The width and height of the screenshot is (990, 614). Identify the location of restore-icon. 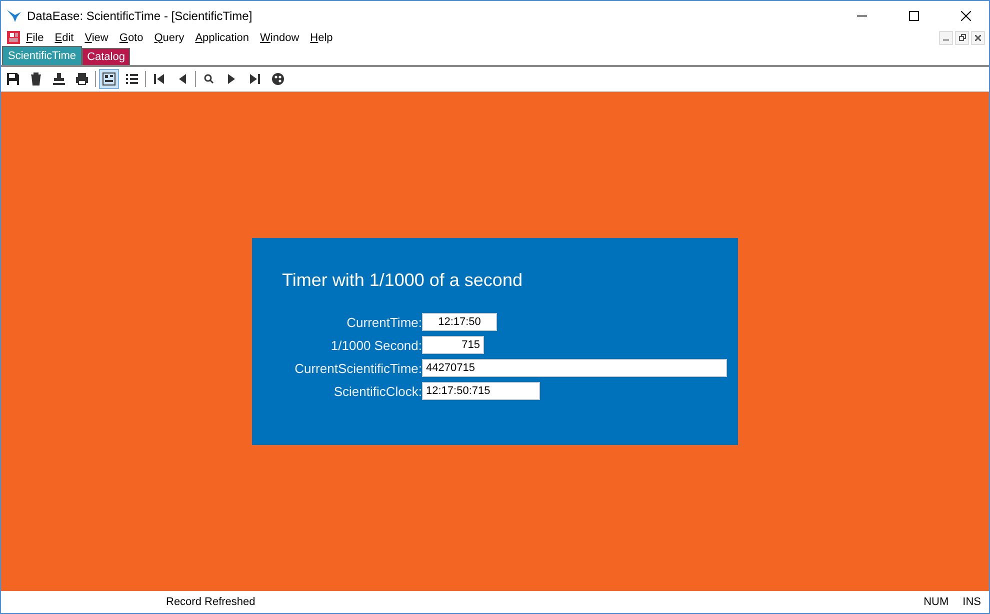
(962, 37).